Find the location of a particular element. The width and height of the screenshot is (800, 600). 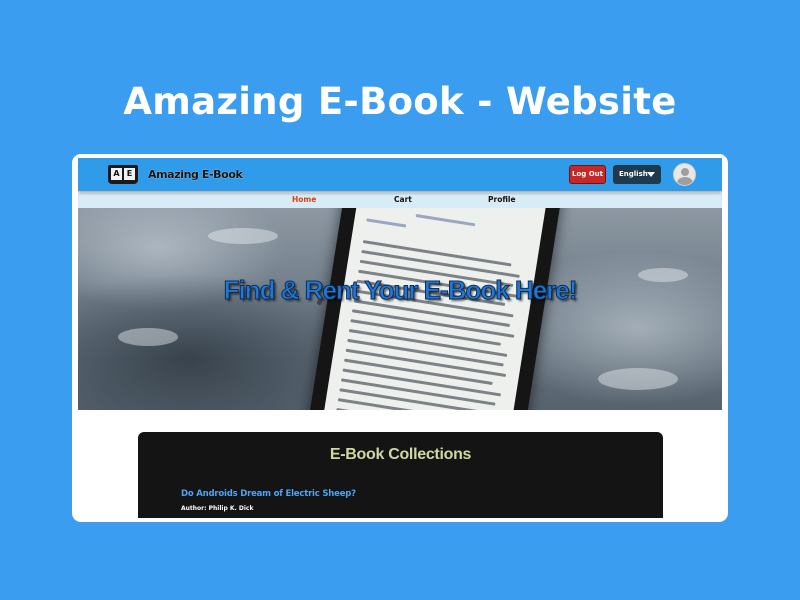

logo-letter-a: A is located at coordinates (116, 174).